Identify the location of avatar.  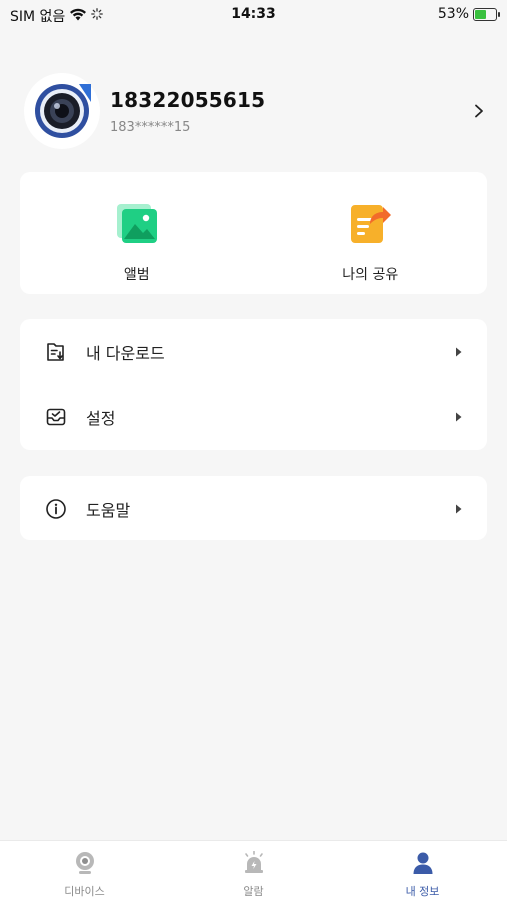
(62, 111).